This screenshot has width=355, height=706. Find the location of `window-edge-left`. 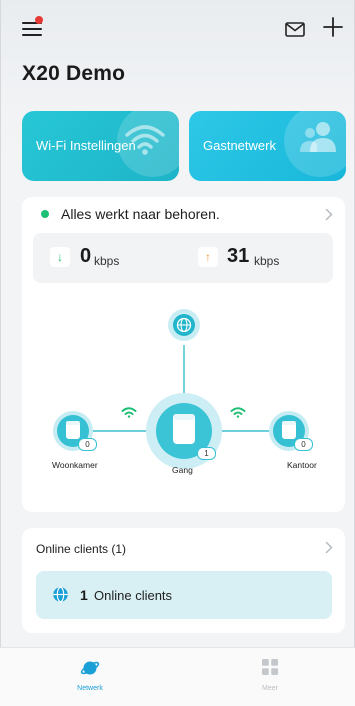

window-edge-left is located at coordinates (0, 352).